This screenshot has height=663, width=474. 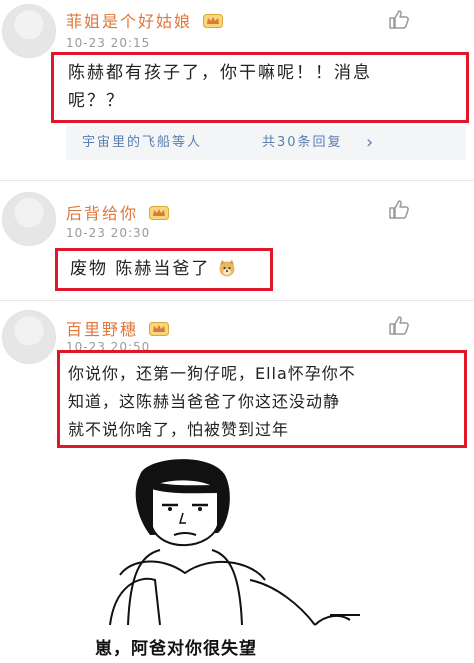 What do you see at coordinates (371, 142) in the screenshot?
I see `chevron-right-icon: ›` at bounding box center [371, 142].